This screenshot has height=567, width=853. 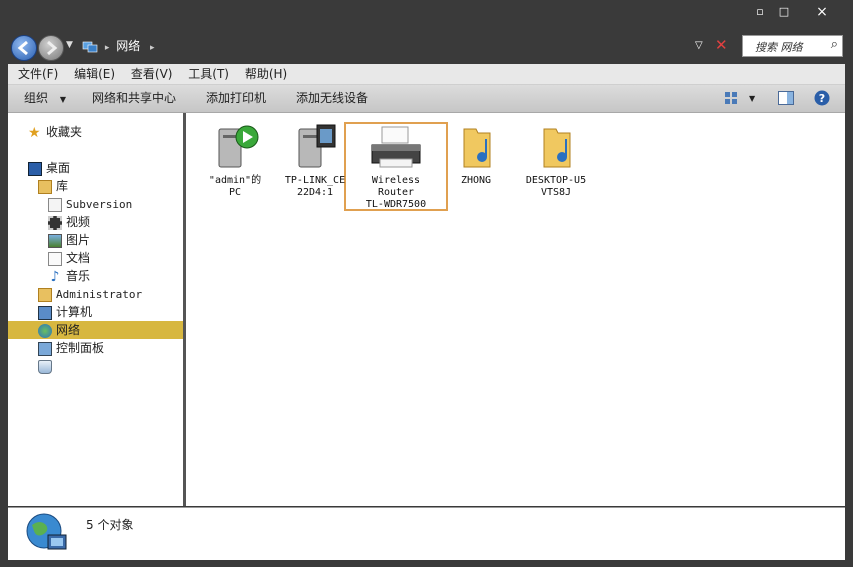 What do you see at coordinates (58, 168) in the screenshot?
I see `sidebar-item-label: 桌面` at bounding box center [58, 168].